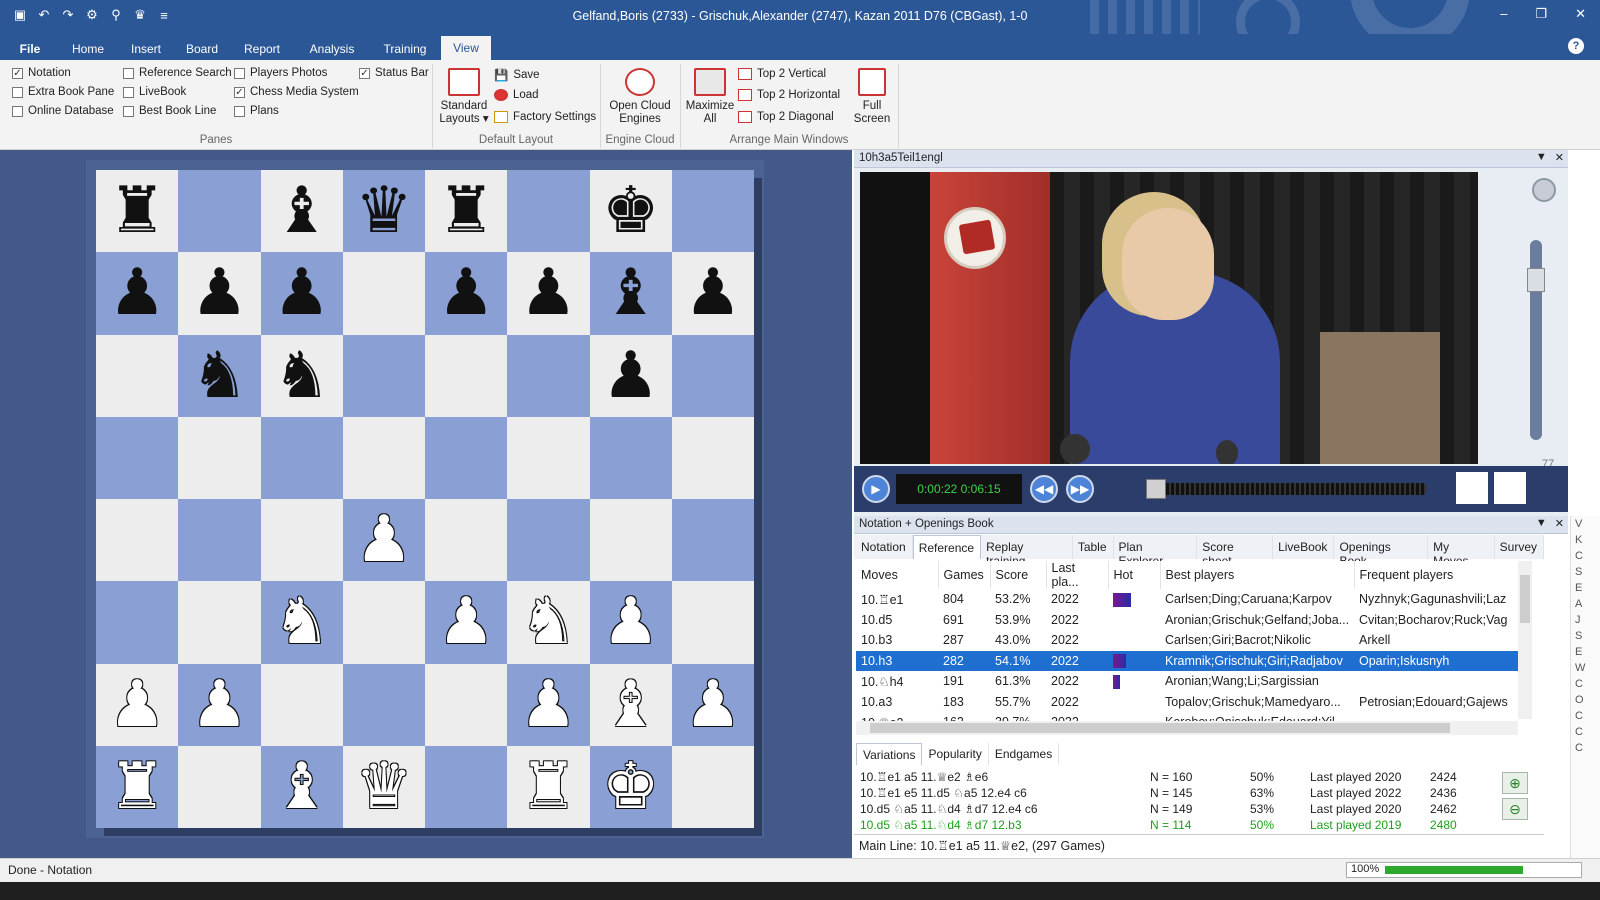  What do you see at coordinates (280, 73) in the screenshot?
I see `players-photos-checkbox: Players Photos` at bounding box center [280, 73].